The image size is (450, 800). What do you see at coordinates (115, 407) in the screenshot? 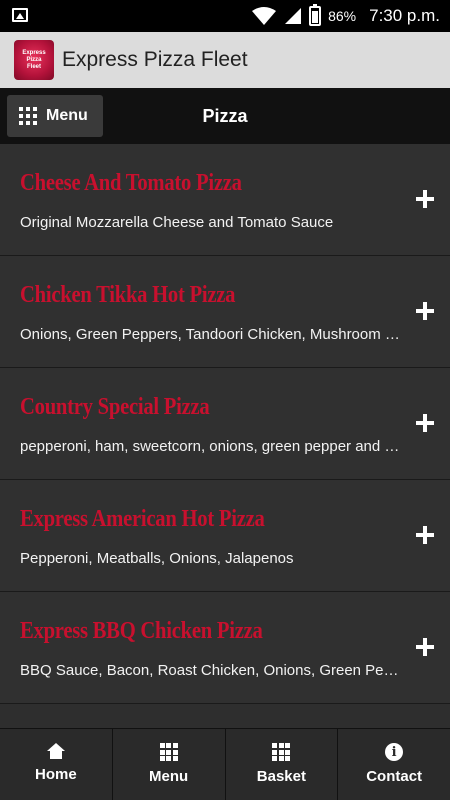
I see `product-name: Country Special Pizza` at bounding box center [115, 407].